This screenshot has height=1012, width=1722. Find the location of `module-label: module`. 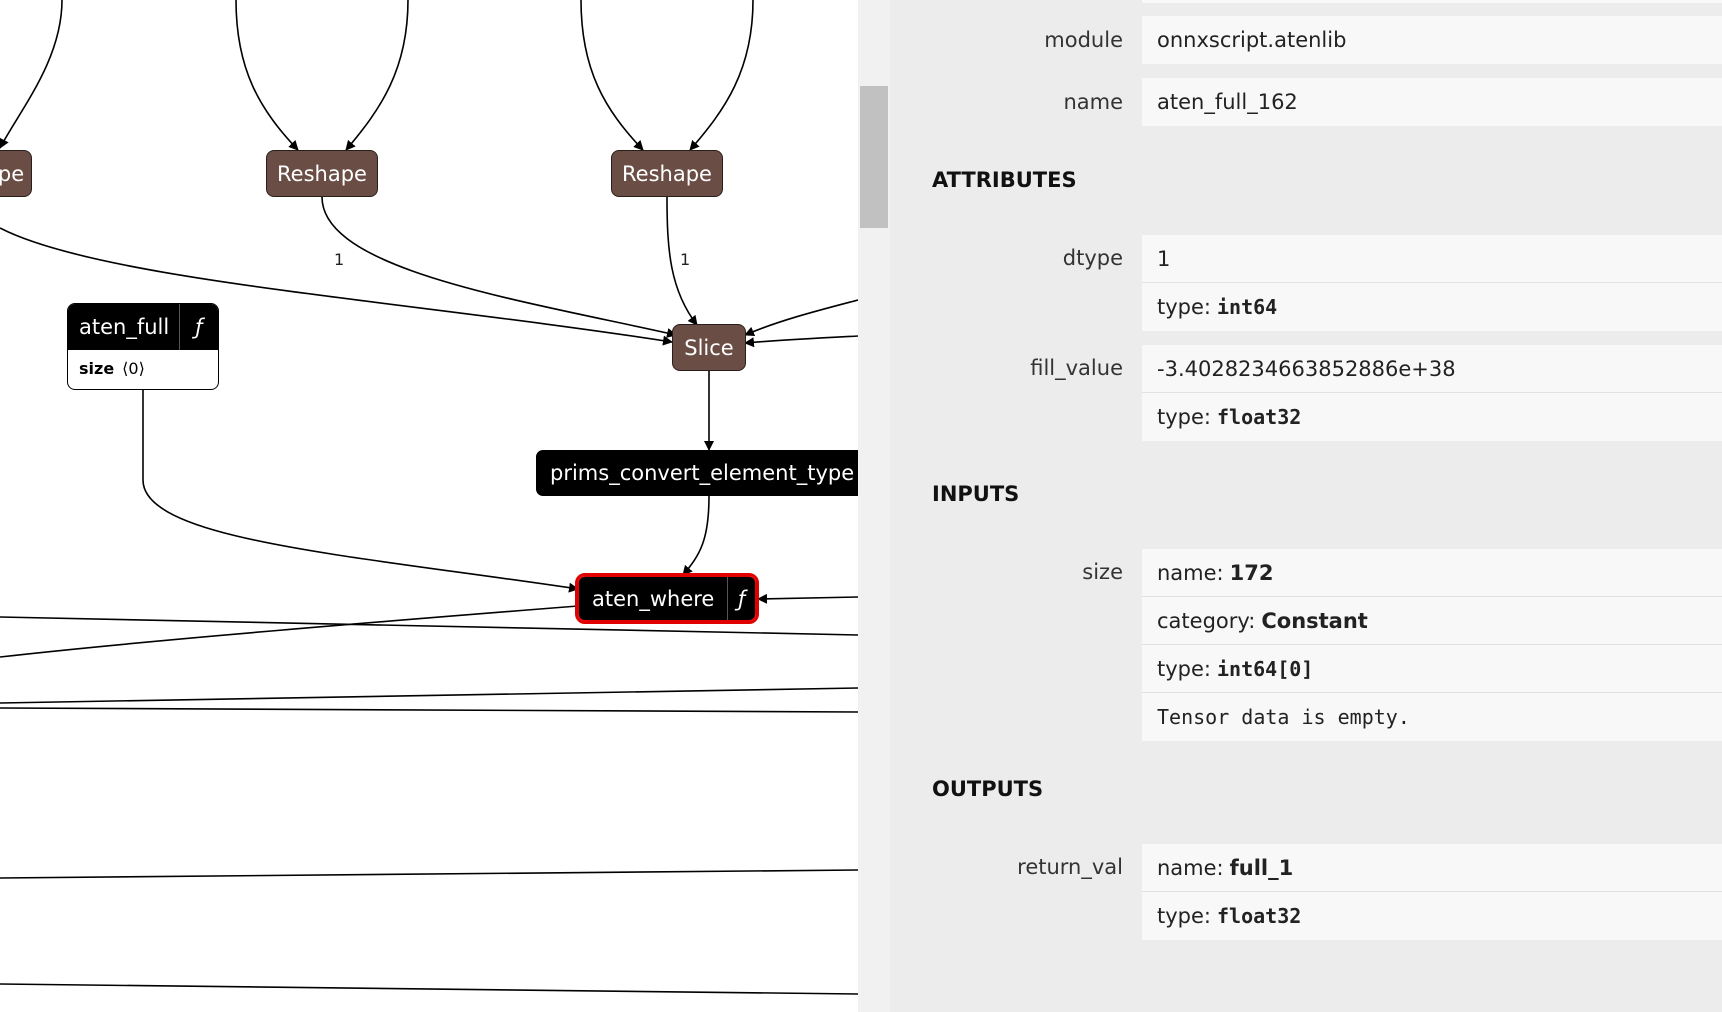

module-label: module is located at coordinates (1083, 40).